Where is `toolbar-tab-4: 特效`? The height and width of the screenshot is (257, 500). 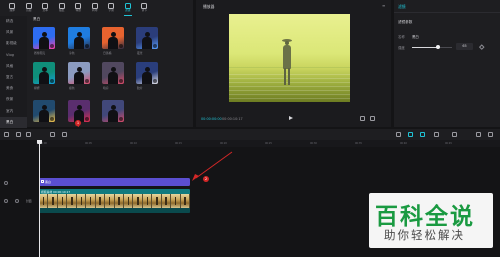
toolbar-tab-4: 特效 is located at coordinates (78, 8).